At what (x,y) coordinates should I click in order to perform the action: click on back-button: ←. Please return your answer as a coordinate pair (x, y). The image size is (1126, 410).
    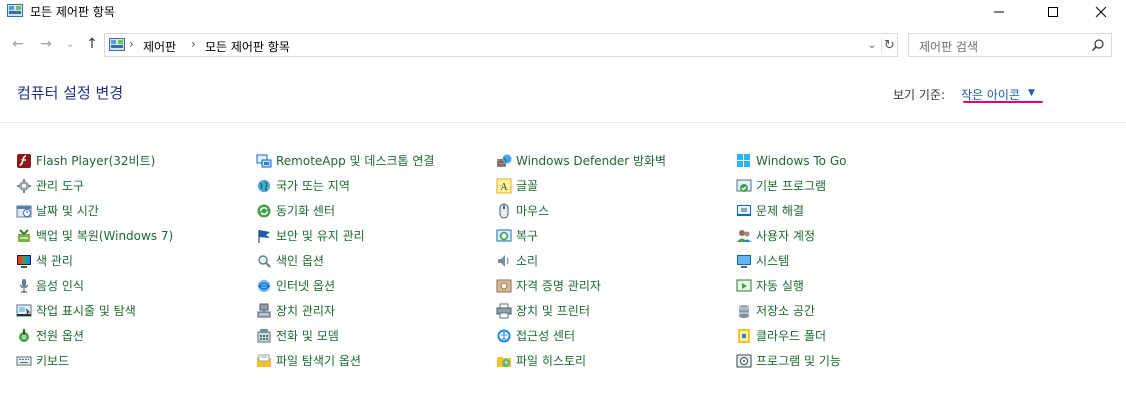
    Looking at the image, I should click on (18, 44).